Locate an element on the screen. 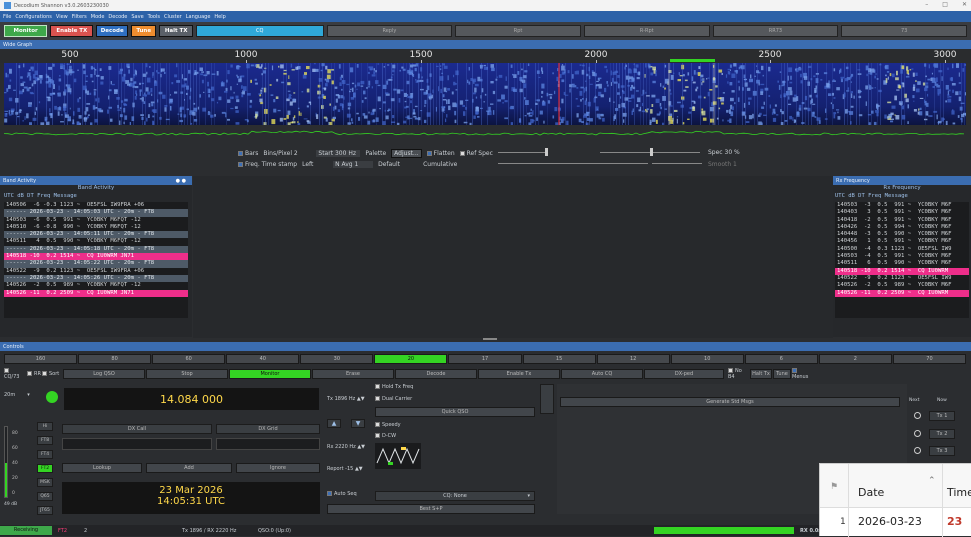 This screenshot has width=971, height=537. tx-down-icon: ▼ is located at coordinates (358, 423).